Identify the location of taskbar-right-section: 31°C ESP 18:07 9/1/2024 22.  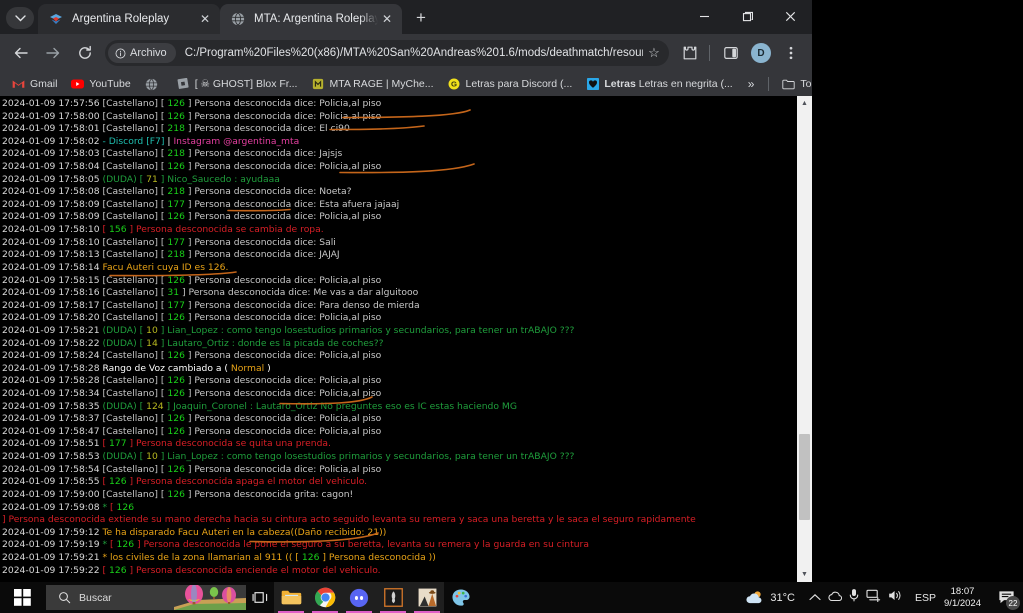
(880, 597).